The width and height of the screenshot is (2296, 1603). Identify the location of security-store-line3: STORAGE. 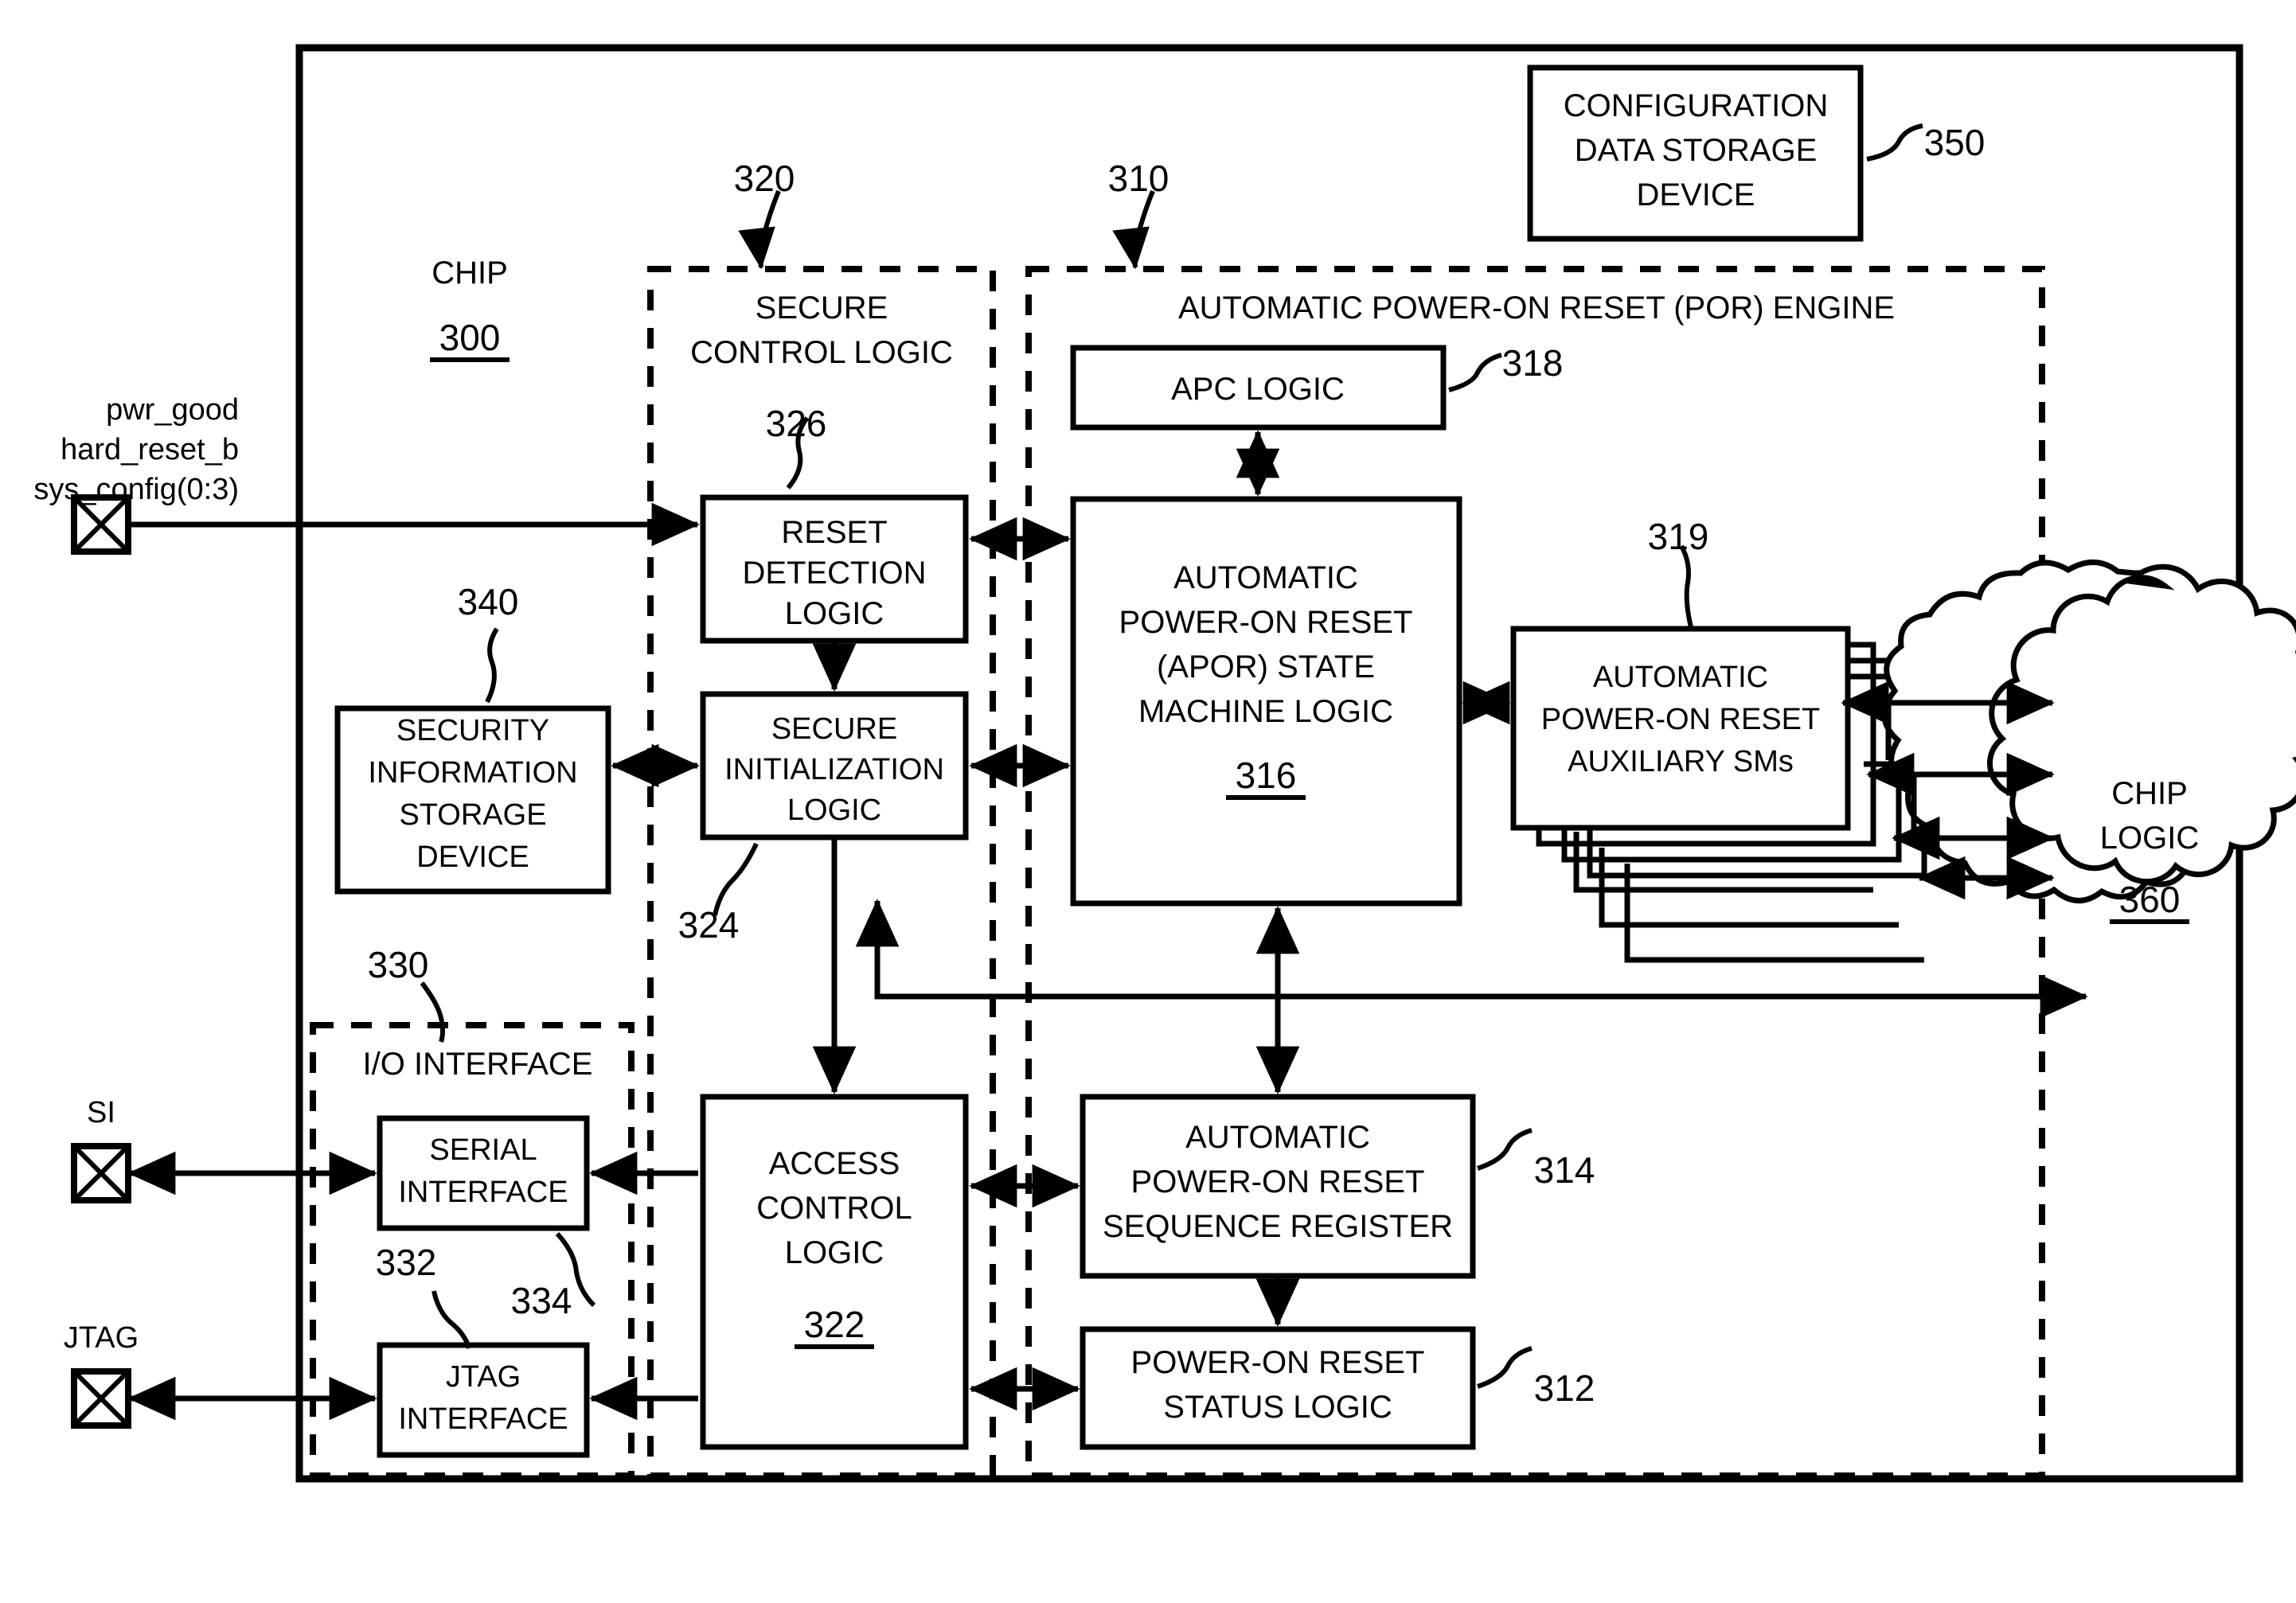
(472, 815).